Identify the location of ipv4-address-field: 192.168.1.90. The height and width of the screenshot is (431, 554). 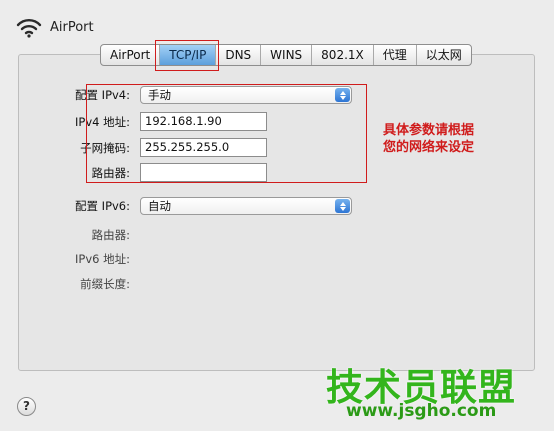
(203, 121).